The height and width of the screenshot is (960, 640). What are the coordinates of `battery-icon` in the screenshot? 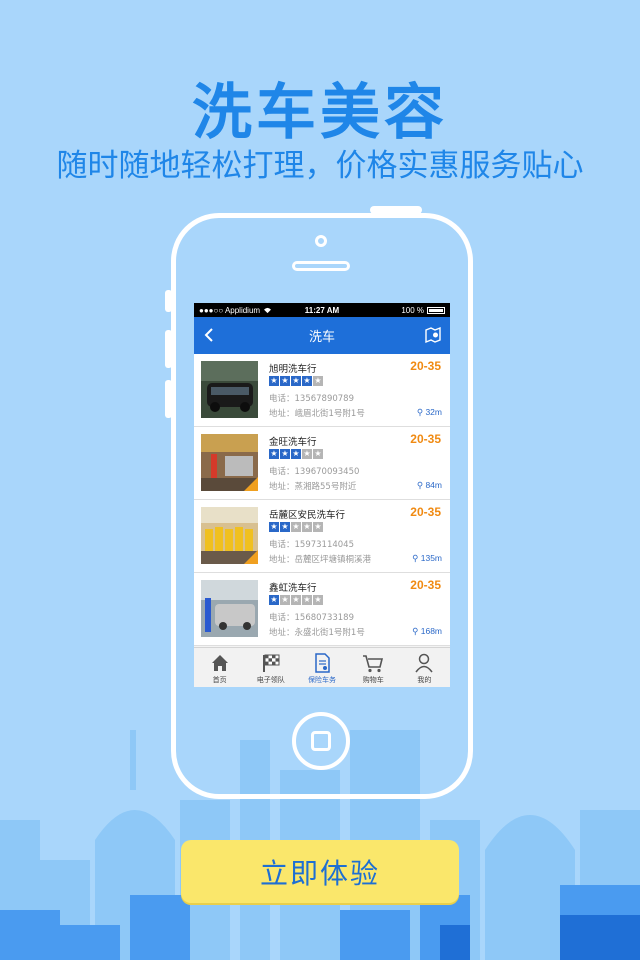 It's located at (436, 310).